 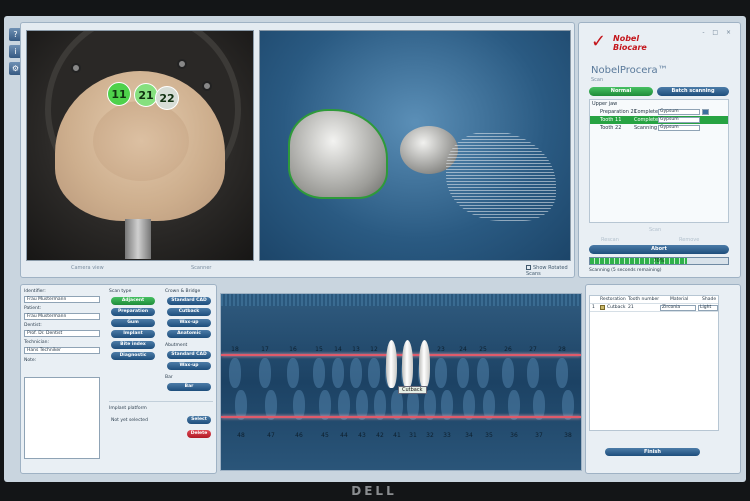 I want to click on wax-up-button: Wax-up, so click(x=189, y=323).